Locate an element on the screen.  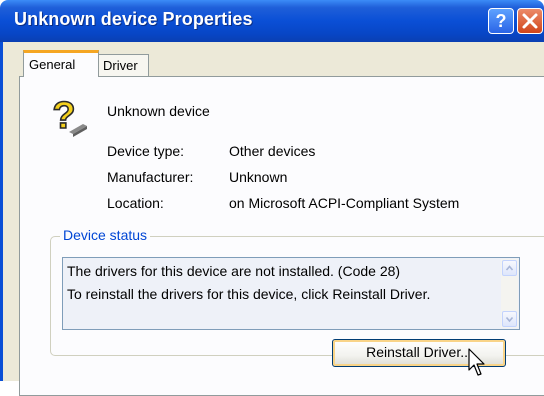
title-bar: Unknown device Properties ? is located at coordinates (272, 21).